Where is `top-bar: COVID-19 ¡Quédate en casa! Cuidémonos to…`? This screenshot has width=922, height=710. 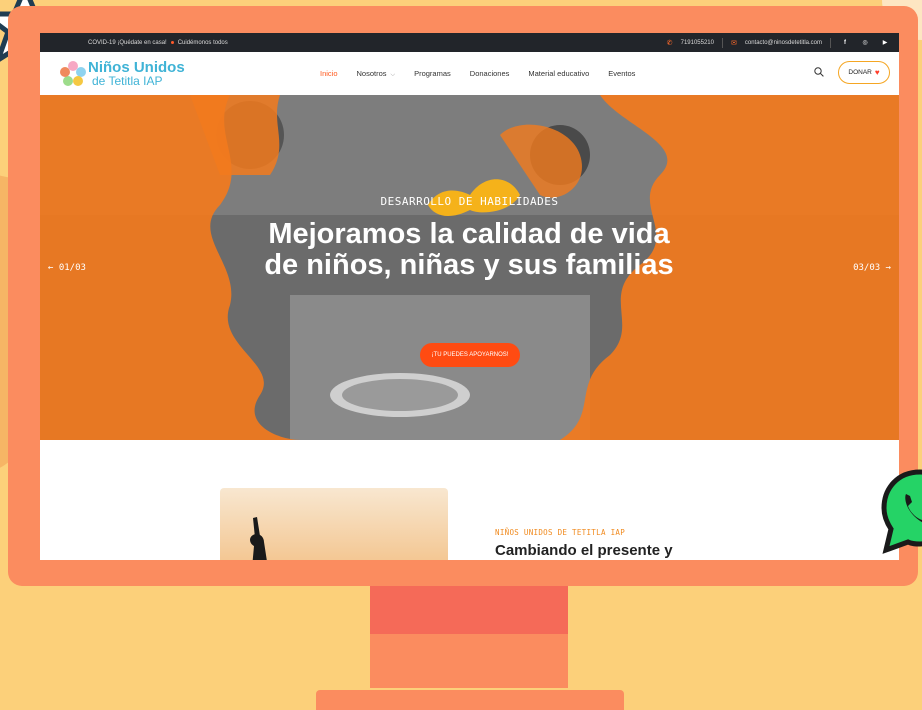
top-bar: COVID-19 ¡Quédate en casa! Cuidémonos to… is located at coordinates (469, 42).